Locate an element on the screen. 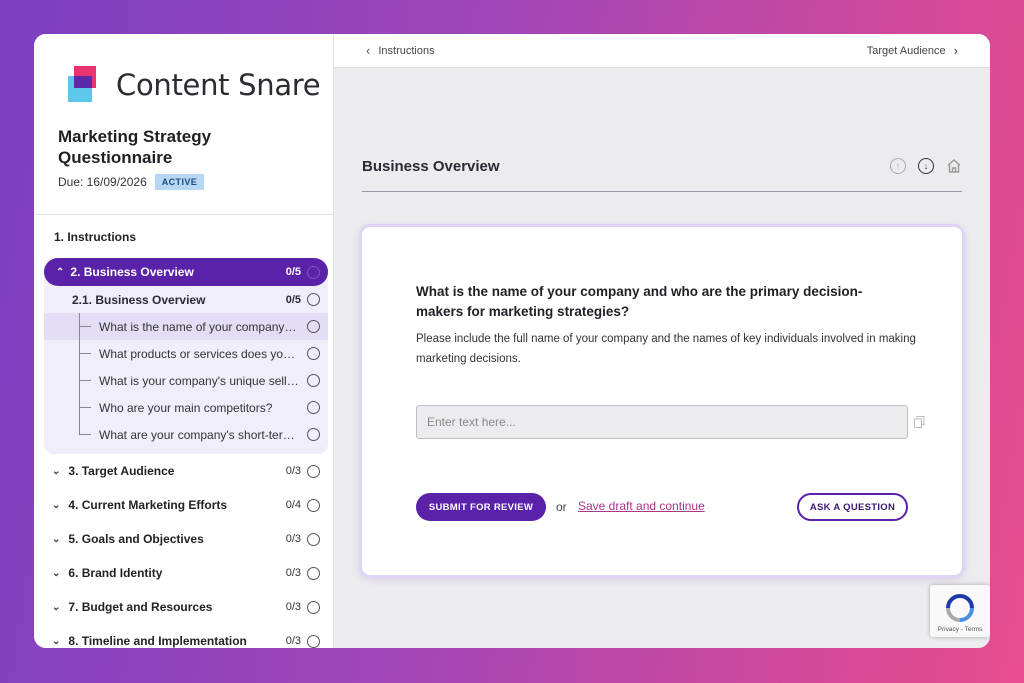  nav-section-timeline: ⌄ 8. Timeline and Implementation 0/3 is located at coordinates (184, 636).